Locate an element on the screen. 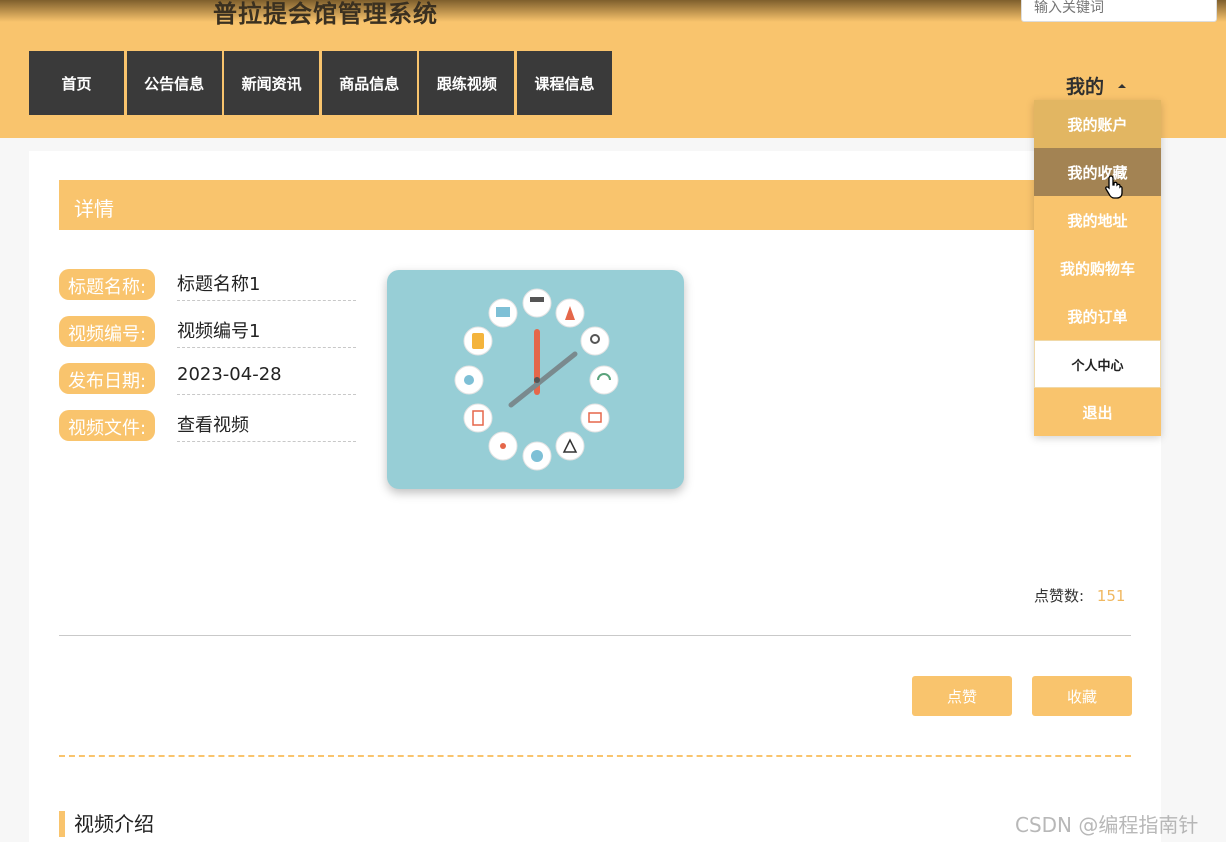 Image resolution: width=1226 pixels, height=842 pixels. divider is located at coordinates (595, 635).